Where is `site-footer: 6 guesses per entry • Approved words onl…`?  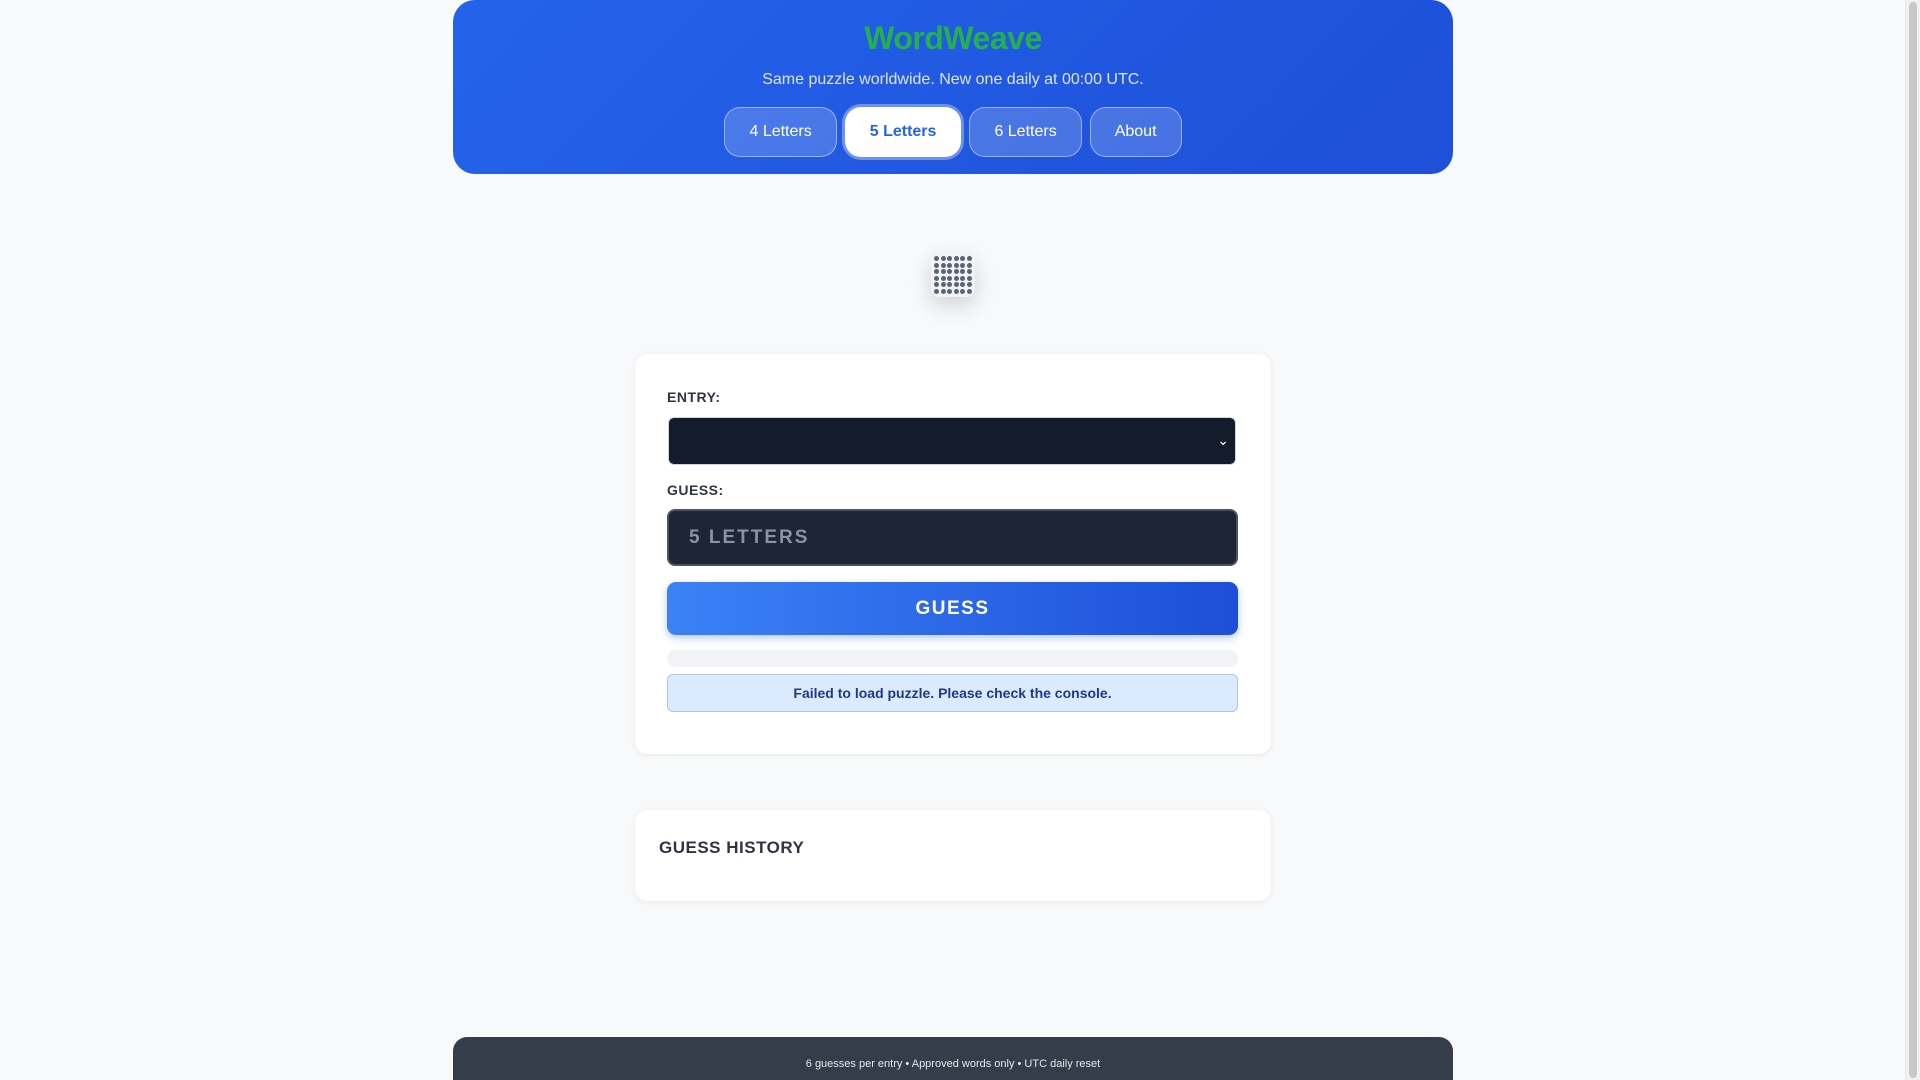 site-footer: 6 guesses per entry • Approved words onl… is located at coordinates (953, 1058).